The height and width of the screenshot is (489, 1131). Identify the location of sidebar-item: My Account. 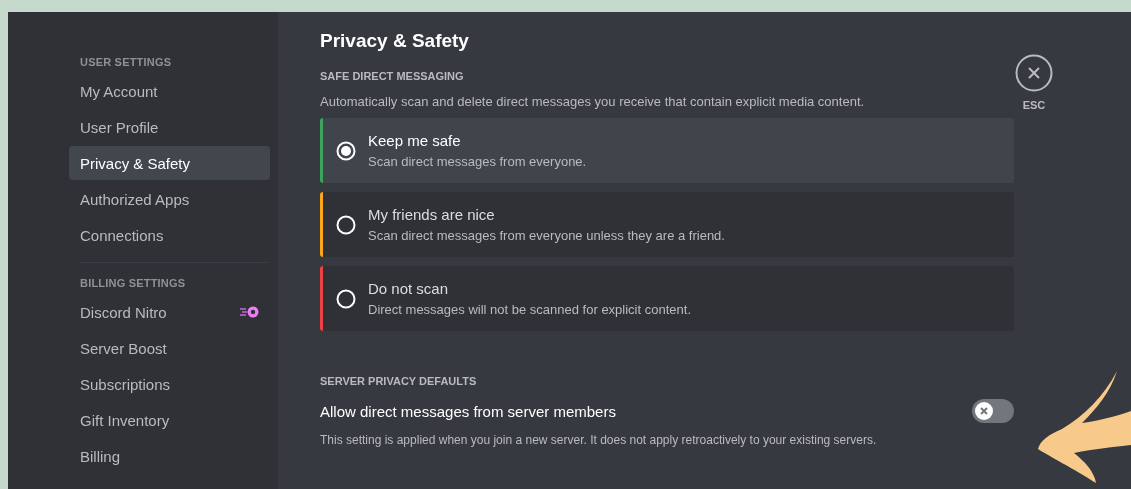
(169, 91).